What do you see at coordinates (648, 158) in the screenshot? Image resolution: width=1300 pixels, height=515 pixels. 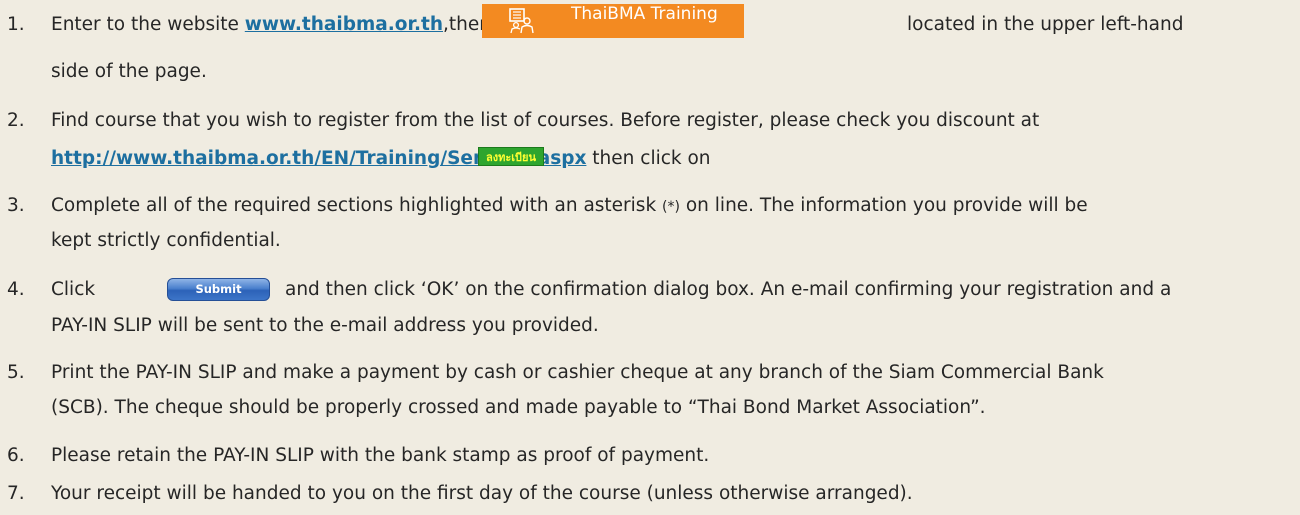 I see `step-text: then click on` at bounding box center [648, 158].